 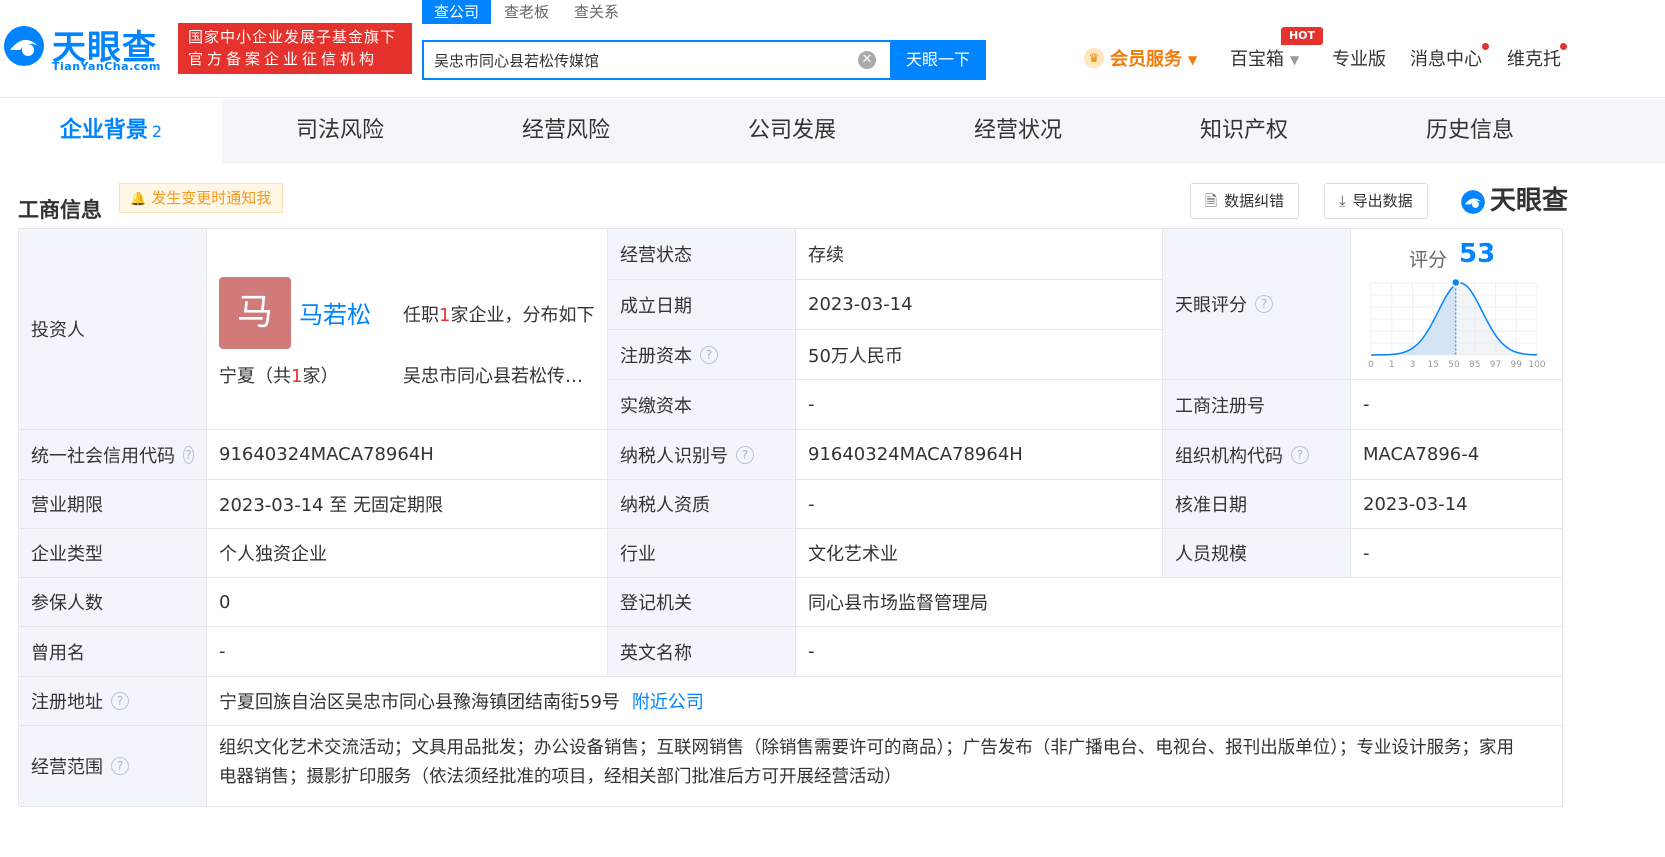 I want to click on notify-button: 🔔 发生变更时通知我, so click(x=201, y=198).